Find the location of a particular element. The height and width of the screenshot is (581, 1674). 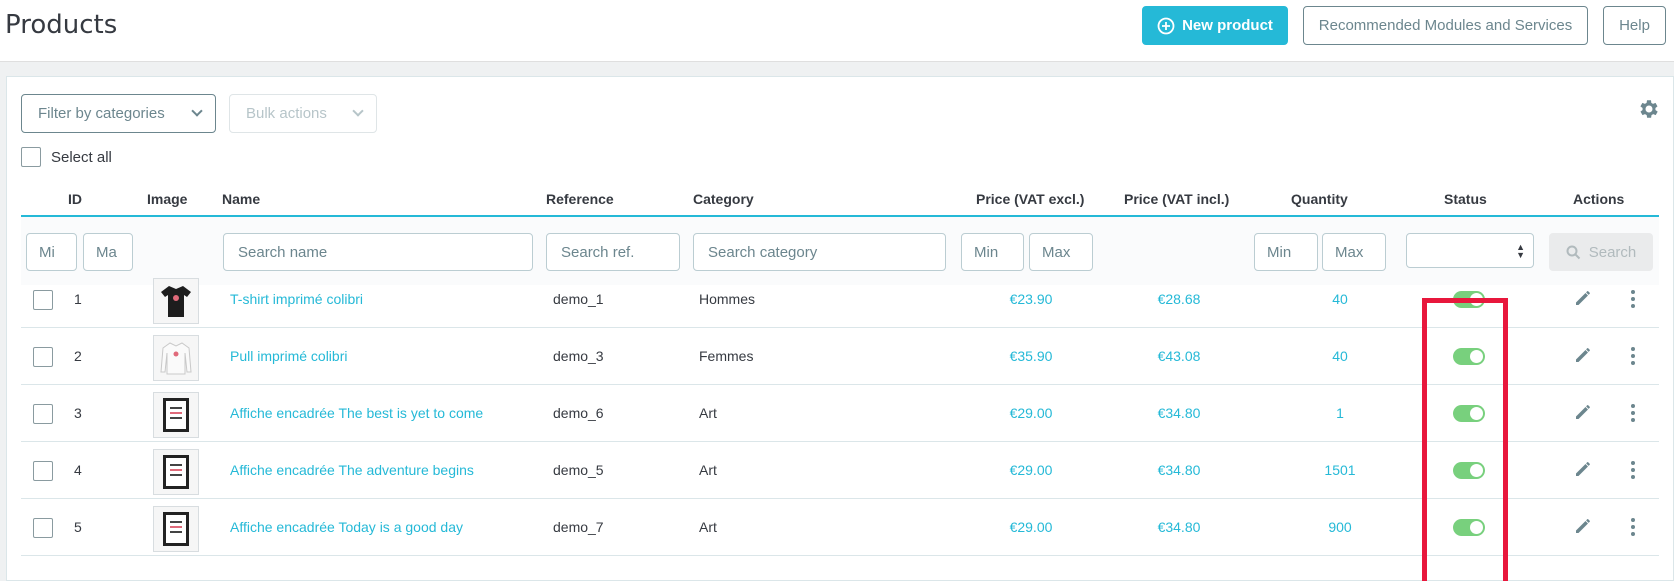

column-header-price-incl: Price (VAT incl.) is located at coordinates (1176, 199).